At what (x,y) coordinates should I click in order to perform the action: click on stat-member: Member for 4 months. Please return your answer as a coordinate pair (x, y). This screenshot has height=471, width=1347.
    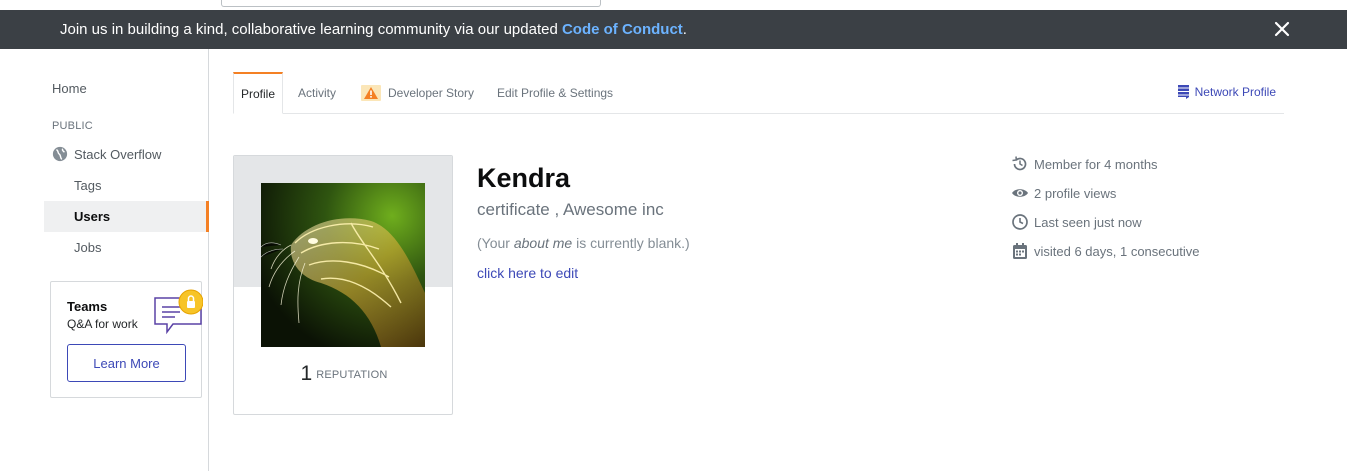
    Looking at the image, I should click on (1084, 164).